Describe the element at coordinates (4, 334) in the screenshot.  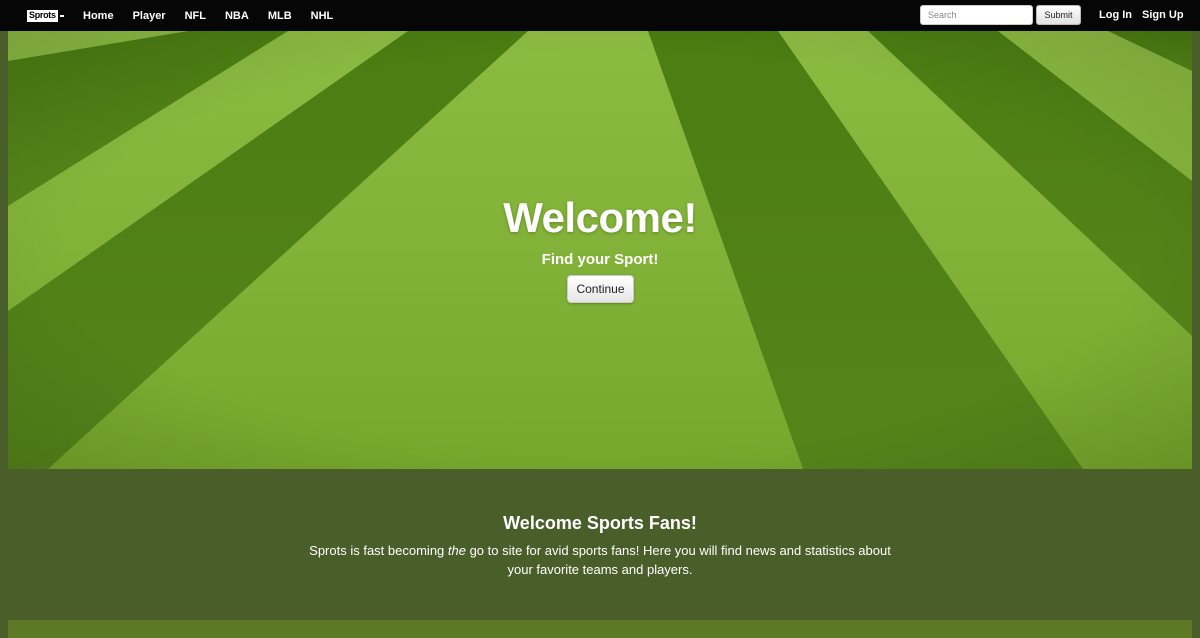
I see `page-margin-left` at that location.